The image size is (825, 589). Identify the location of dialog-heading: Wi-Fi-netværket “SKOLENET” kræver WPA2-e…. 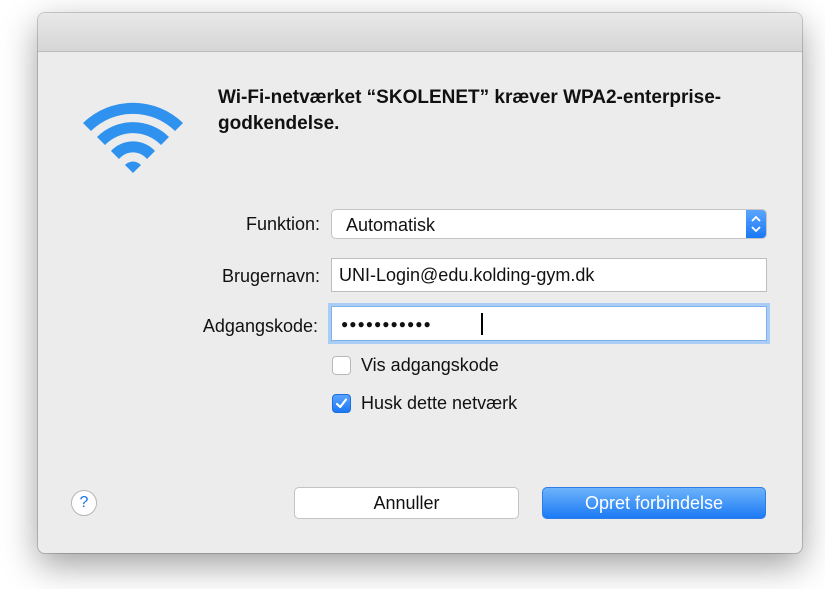
(470, 110).